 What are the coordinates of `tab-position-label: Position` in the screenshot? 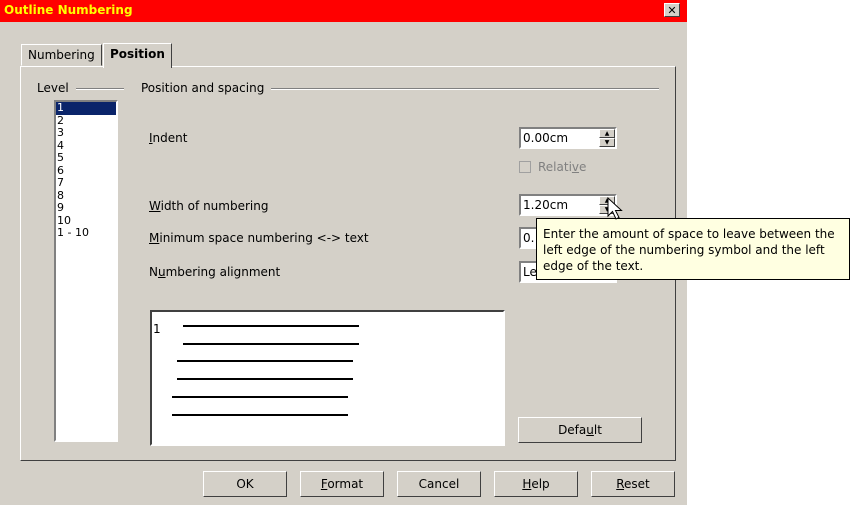 It's located at (137, 54).